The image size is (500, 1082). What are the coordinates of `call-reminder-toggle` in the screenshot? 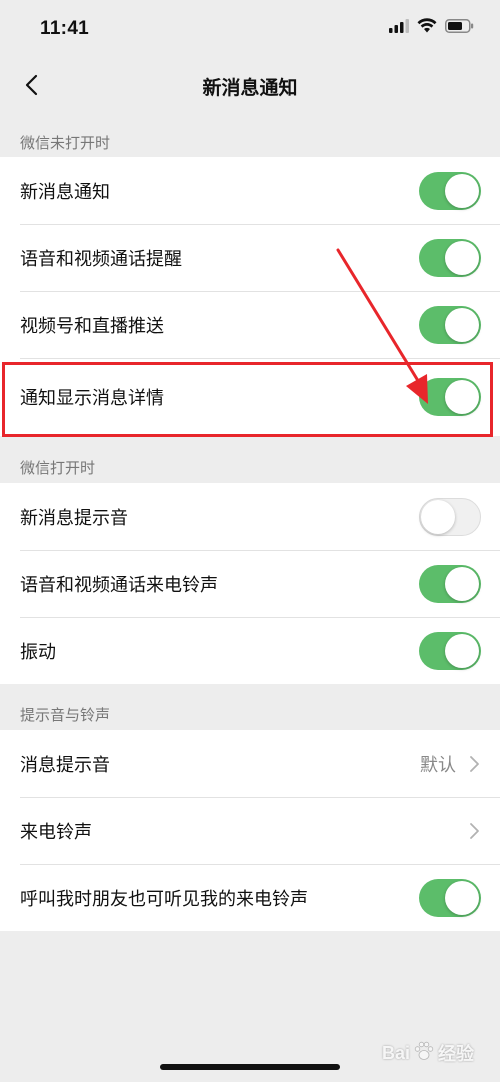 It's located at (450, 257).